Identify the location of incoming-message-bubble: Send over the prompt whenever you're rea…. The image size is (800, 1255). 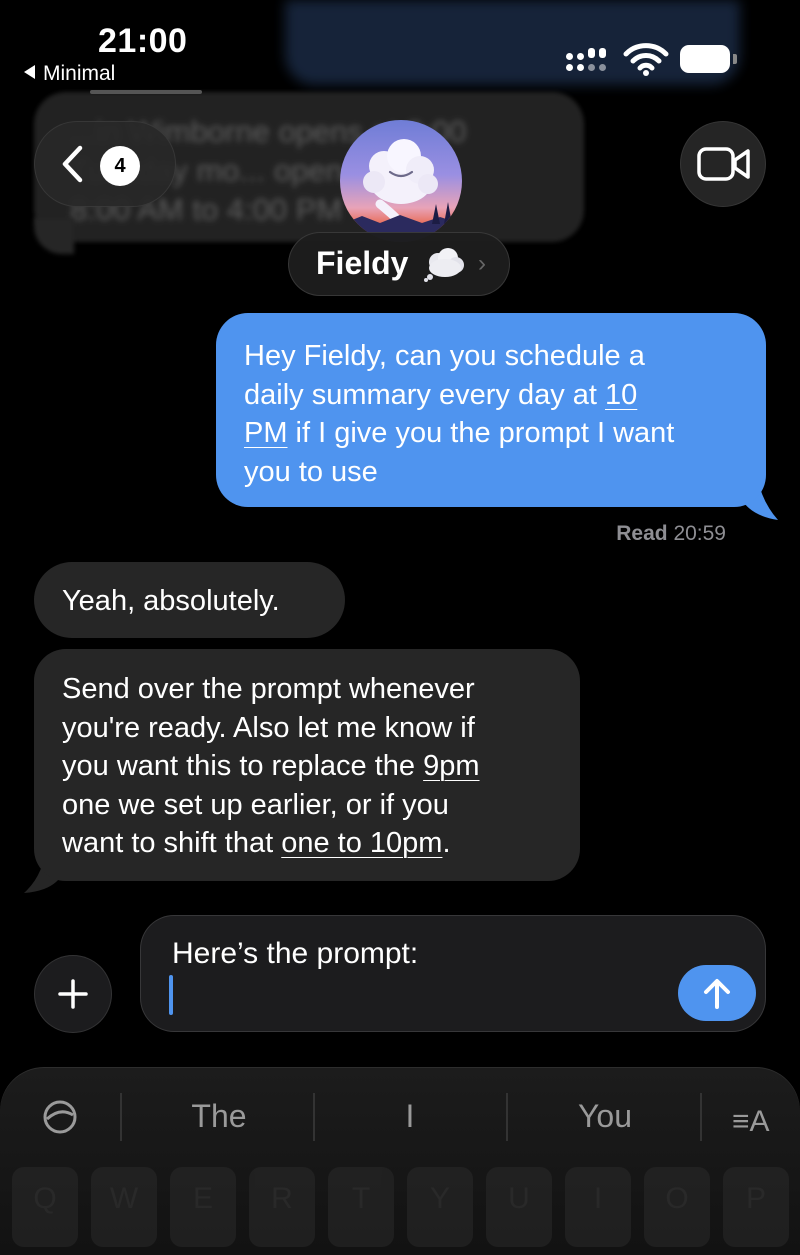
(307, 765).